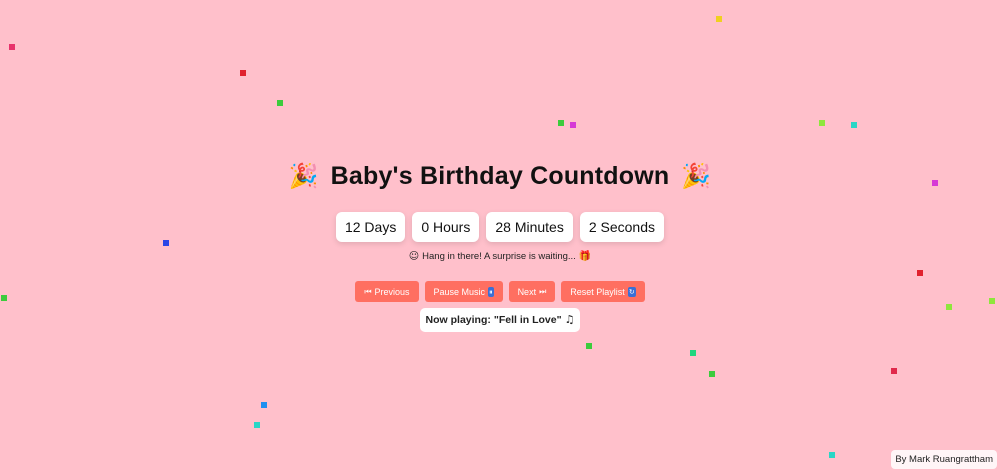 The image size is (1000, 472). Describe the element at coordinates (414, 256) in the screenshot. I see `smiling-face-icon: ☺` at that location.